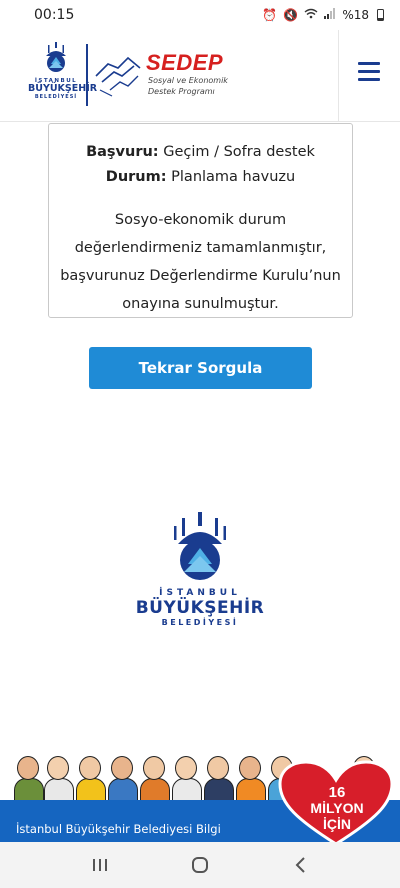 The height and width of the screenshot is (888, 400). What do you see at coordinates (300, 865) in the screenshot?
I see `back-icon` at bounding box center [300, 865].